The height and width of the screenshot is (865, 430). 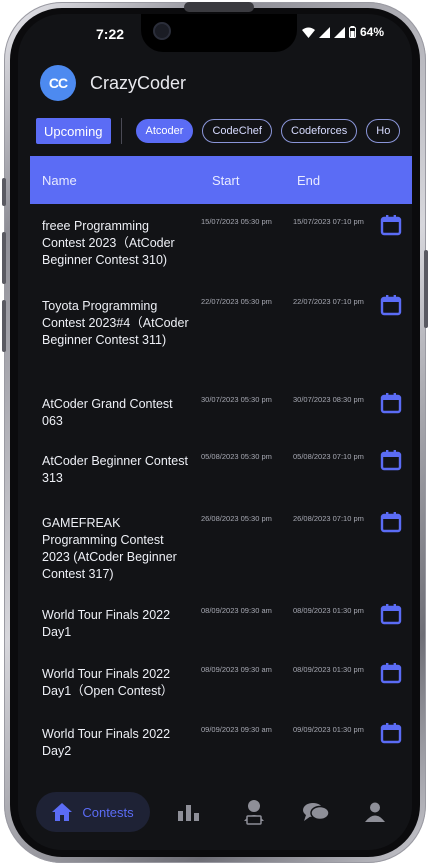 What do you see at coordinates (383, 131) in the screenshot?
I see `chip-hackerearth: Ho` at bounding box center [383, 131].